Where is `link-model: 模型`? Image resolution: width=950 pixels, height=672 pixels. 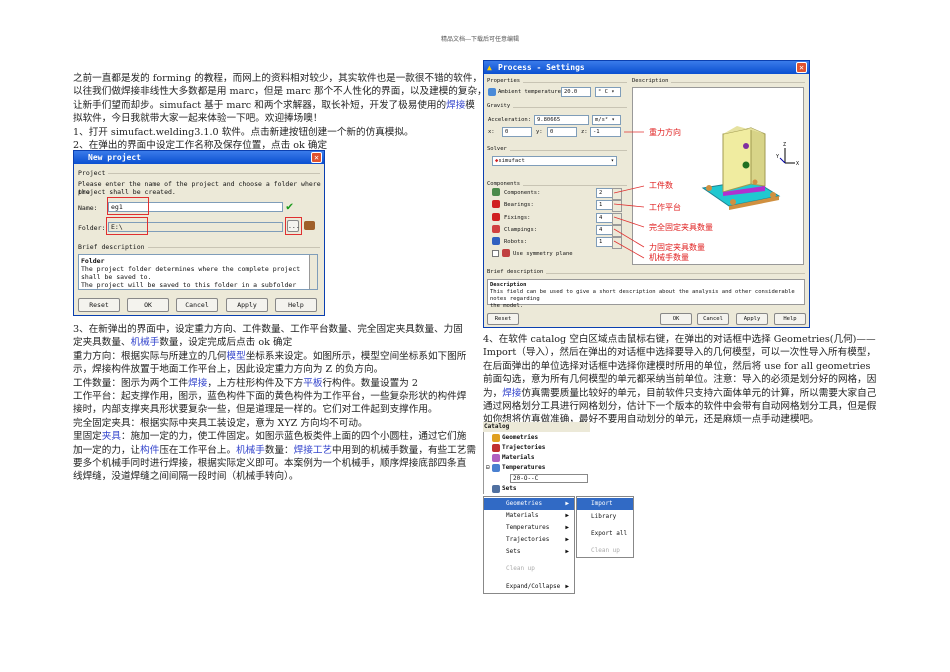 link-model: 模型 is located at coordinates (236, 356).